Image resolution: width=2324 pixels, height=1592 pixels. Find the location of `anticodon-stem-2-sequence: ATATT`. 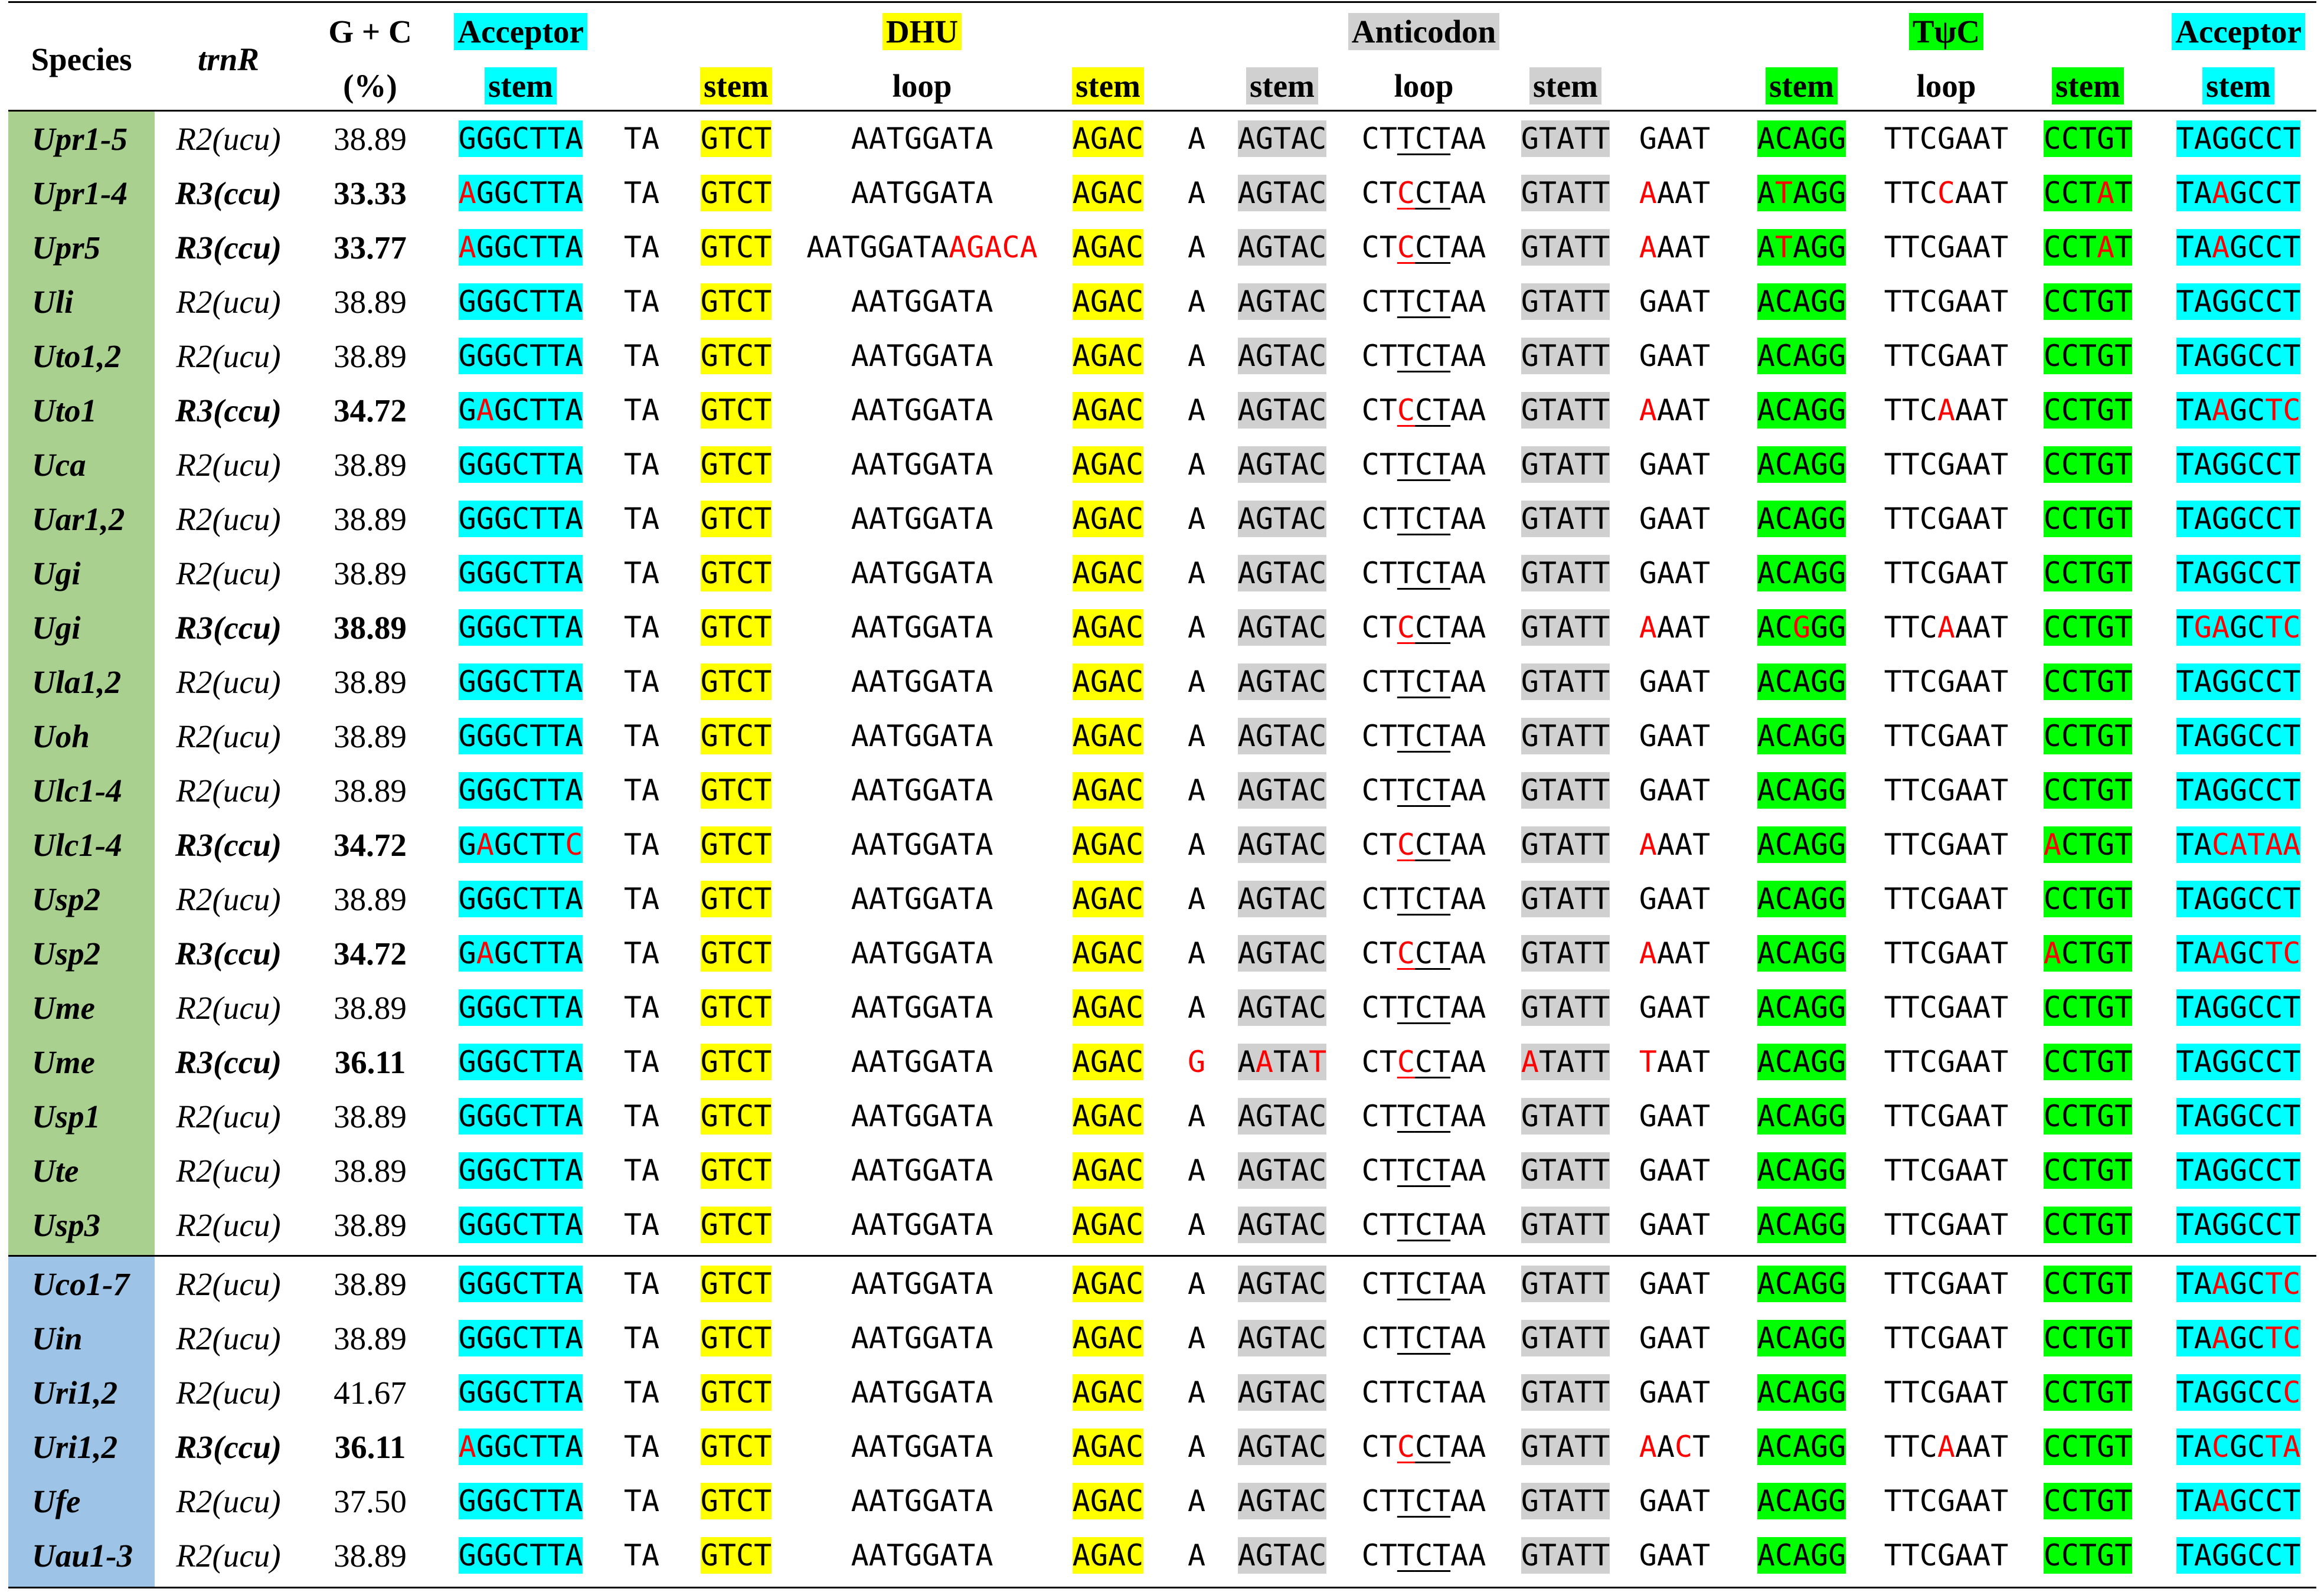

anticodon-stem-2-sequence: ATATT is located at coordinates (1565, 1062).